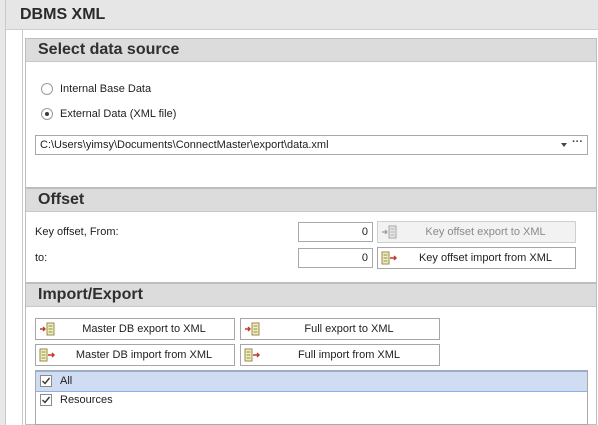 The image size is (598, 425). I want to click on list-item: Resources, so click(311, 400).